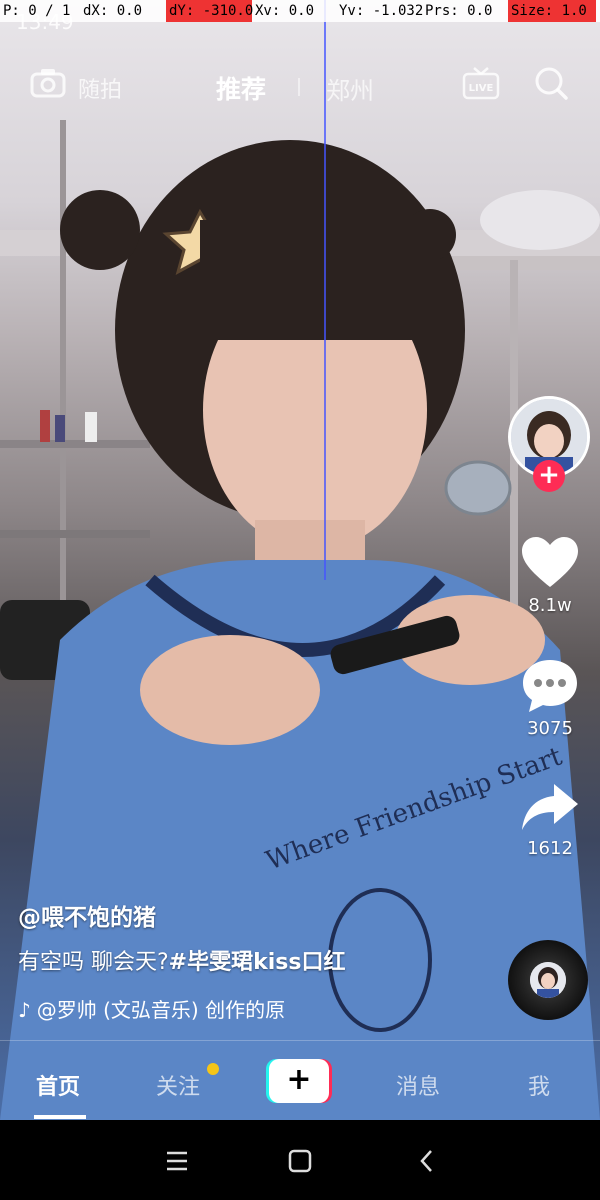 The image size is (600, 1200). What do you see at coordinates (58, 1085) in the screenshot?
I see `tab-home: 首页` at bounding box center [58, 1085].